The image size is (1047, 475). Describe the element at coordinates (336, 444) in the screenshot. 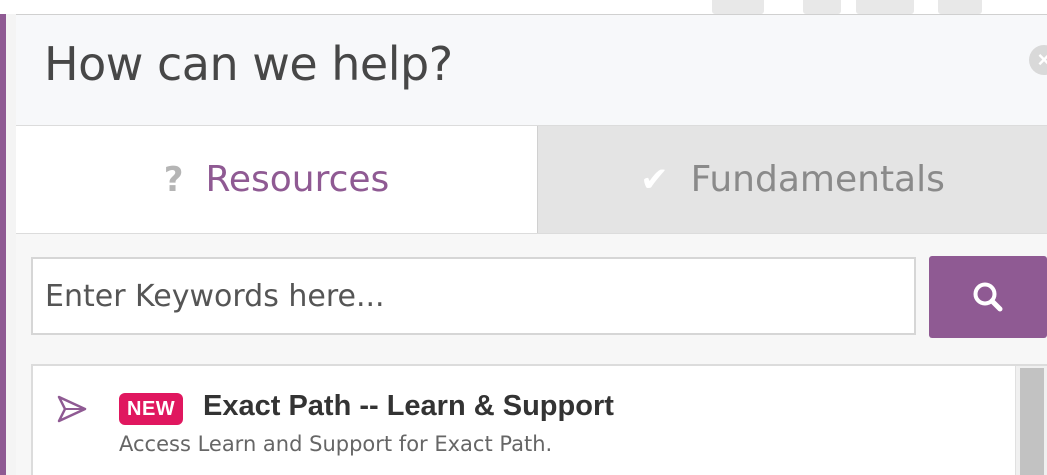

I see `result-description: Access Learn and Support for Exact Path.` at that location.